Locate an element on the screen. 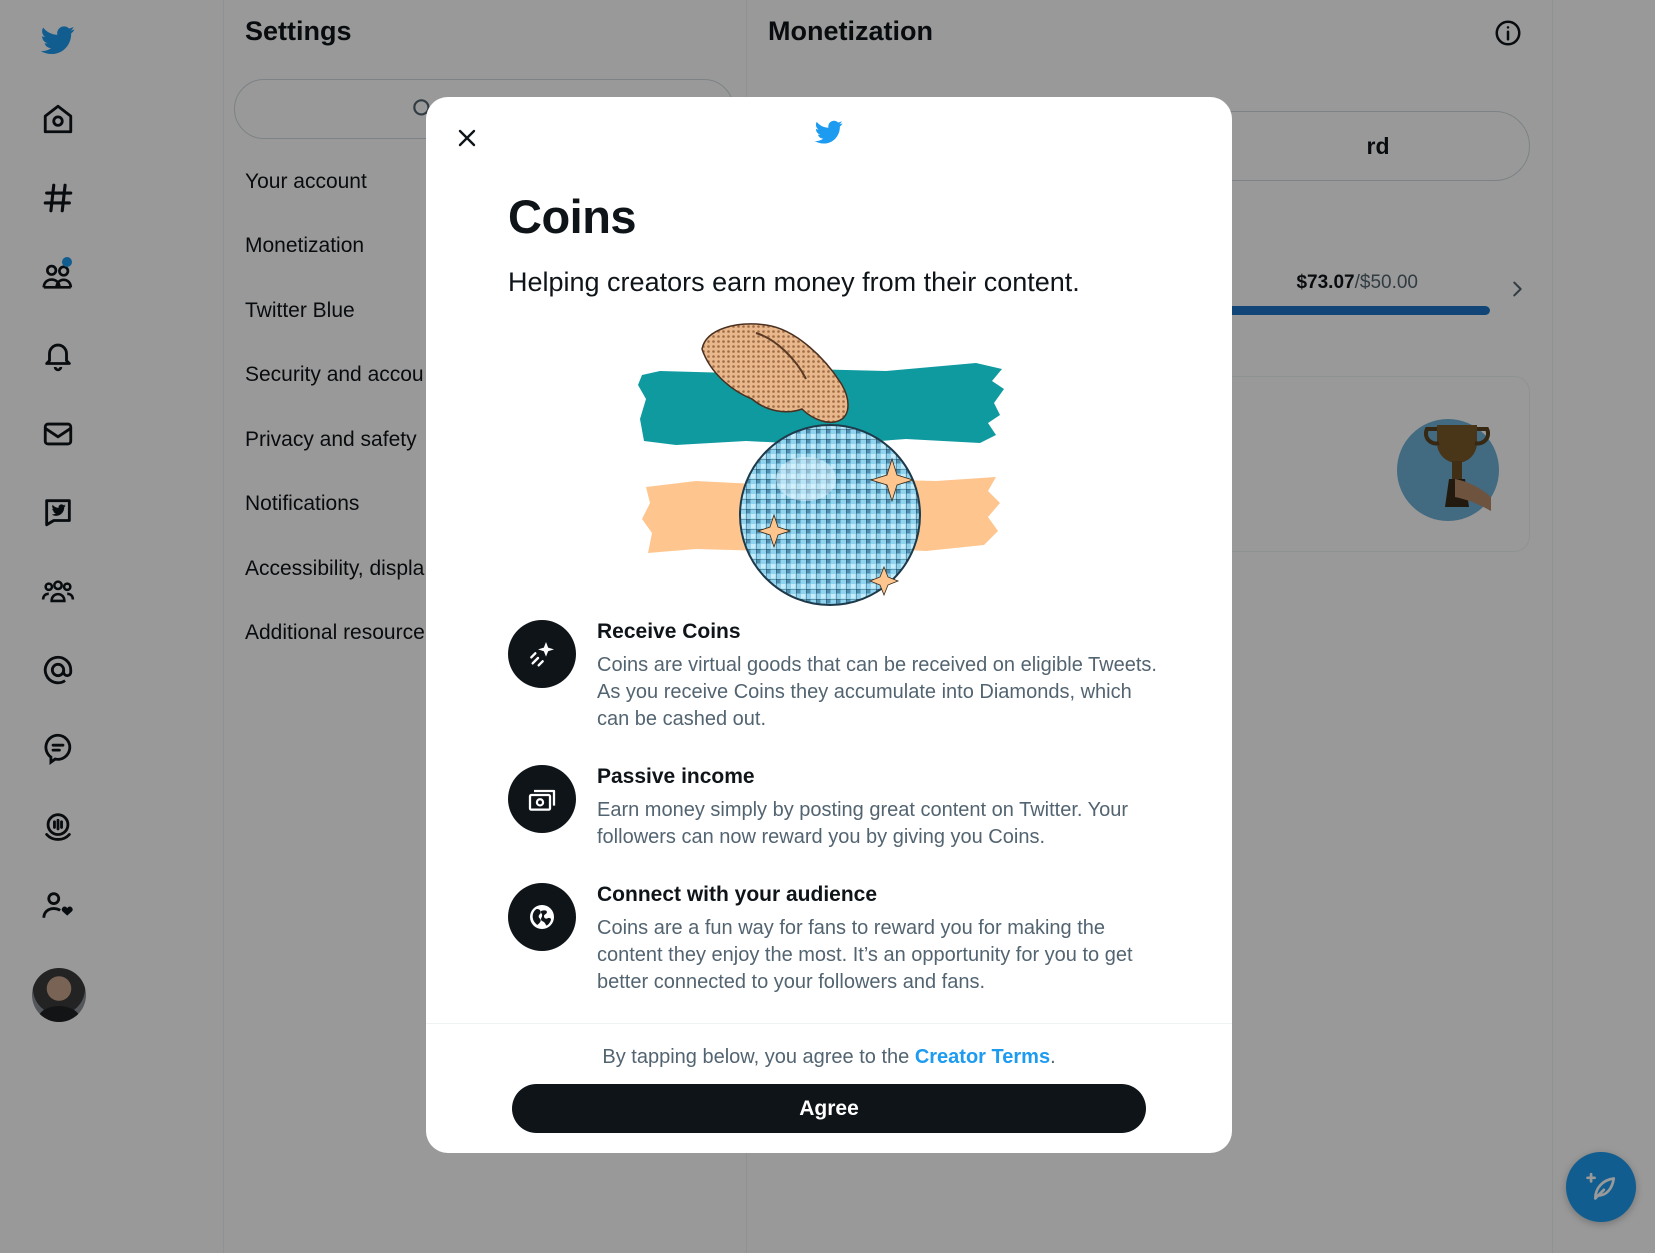 This screenshot has width=1655, height=1253. sparkle-star-icon is located at coordinates (542, 654).